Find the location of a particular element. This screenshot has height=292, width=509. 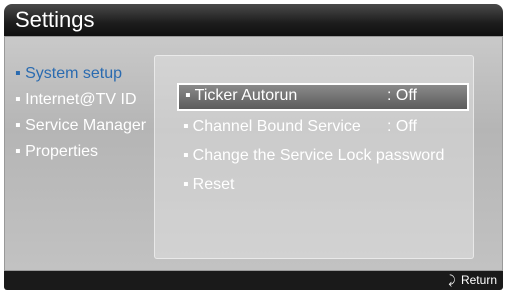

return-button: ⤸ Return is located at coordinates (472, 280).